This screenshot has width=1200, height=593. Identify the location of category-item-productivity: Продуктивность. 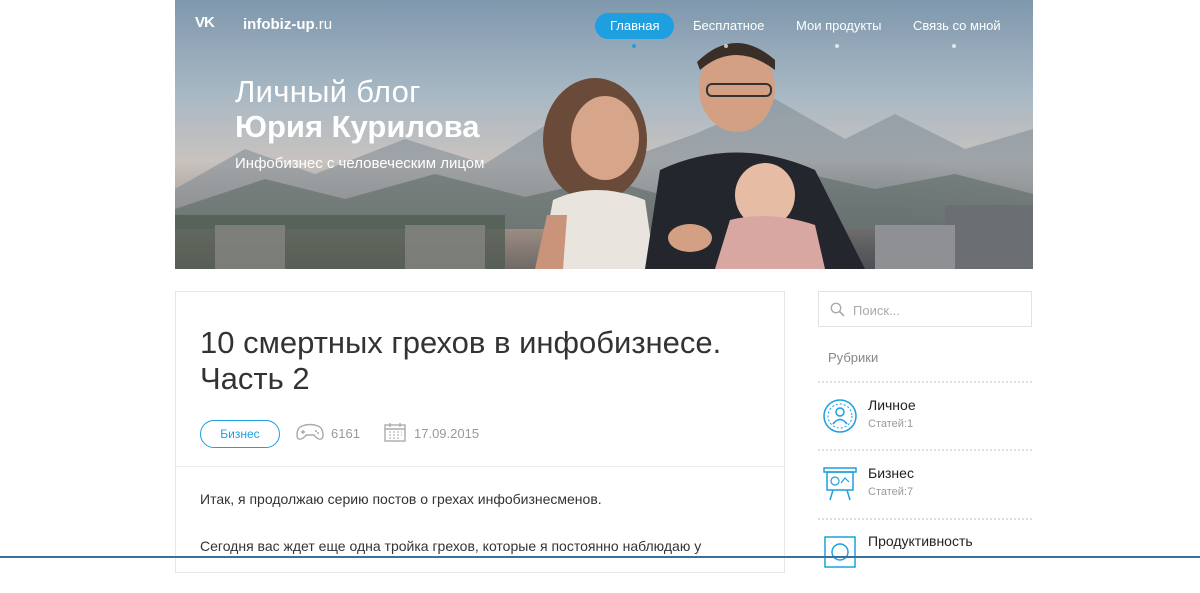
(925, 563).